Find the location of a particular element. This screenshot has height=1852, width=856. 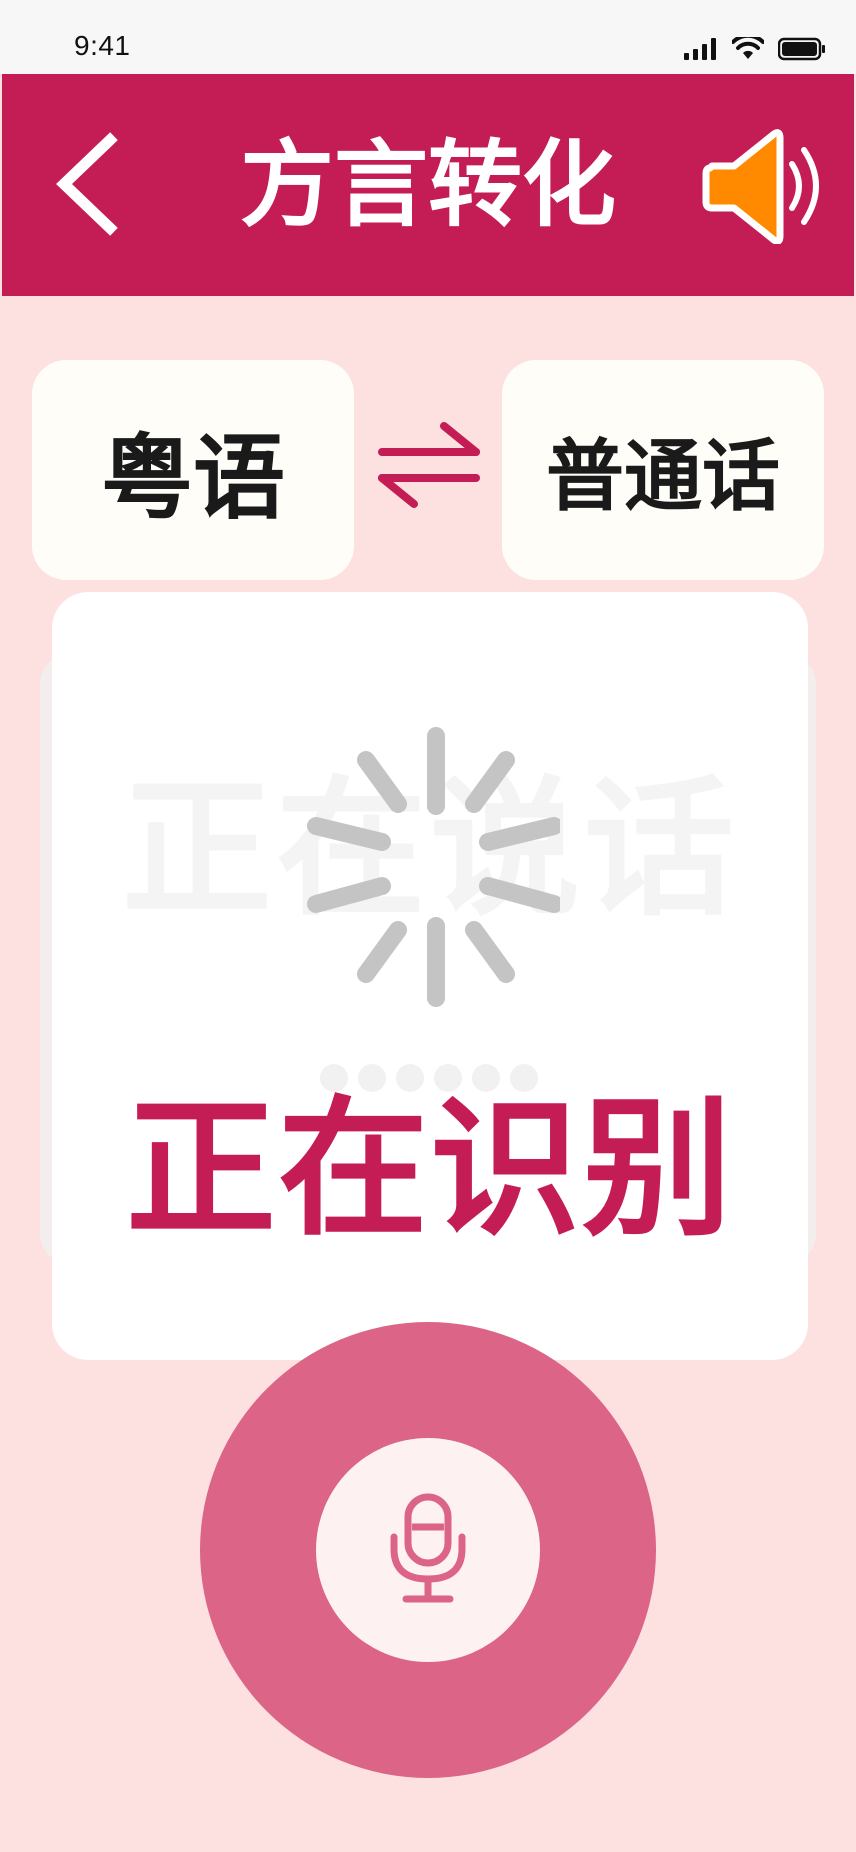

microphone-icon is located at coordinates (428, 1548).